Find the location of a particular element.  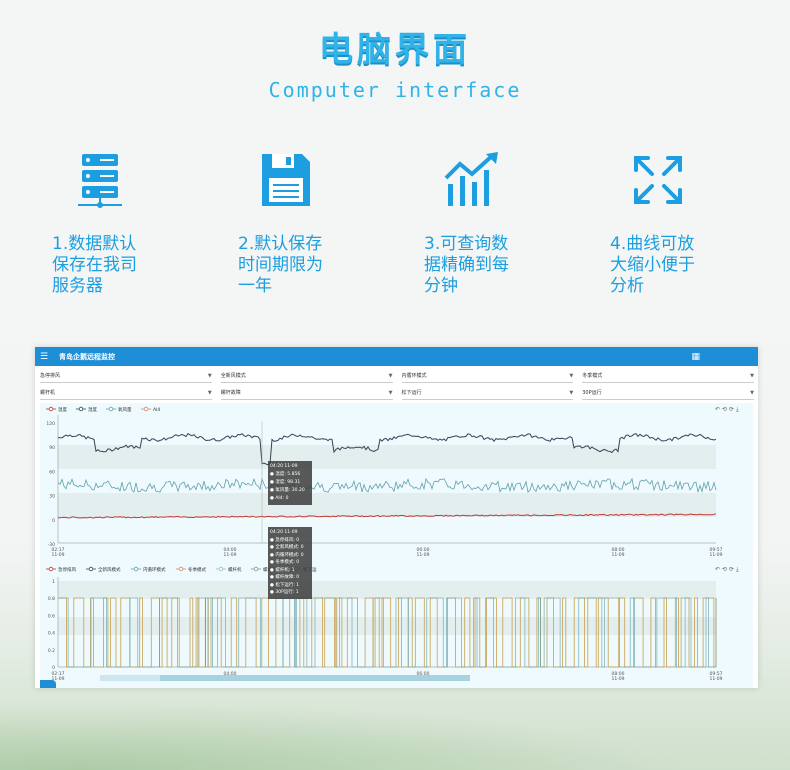

feature-retention: 2.默认保存 时间期限为 一年 is located at coordinates (313, 223).